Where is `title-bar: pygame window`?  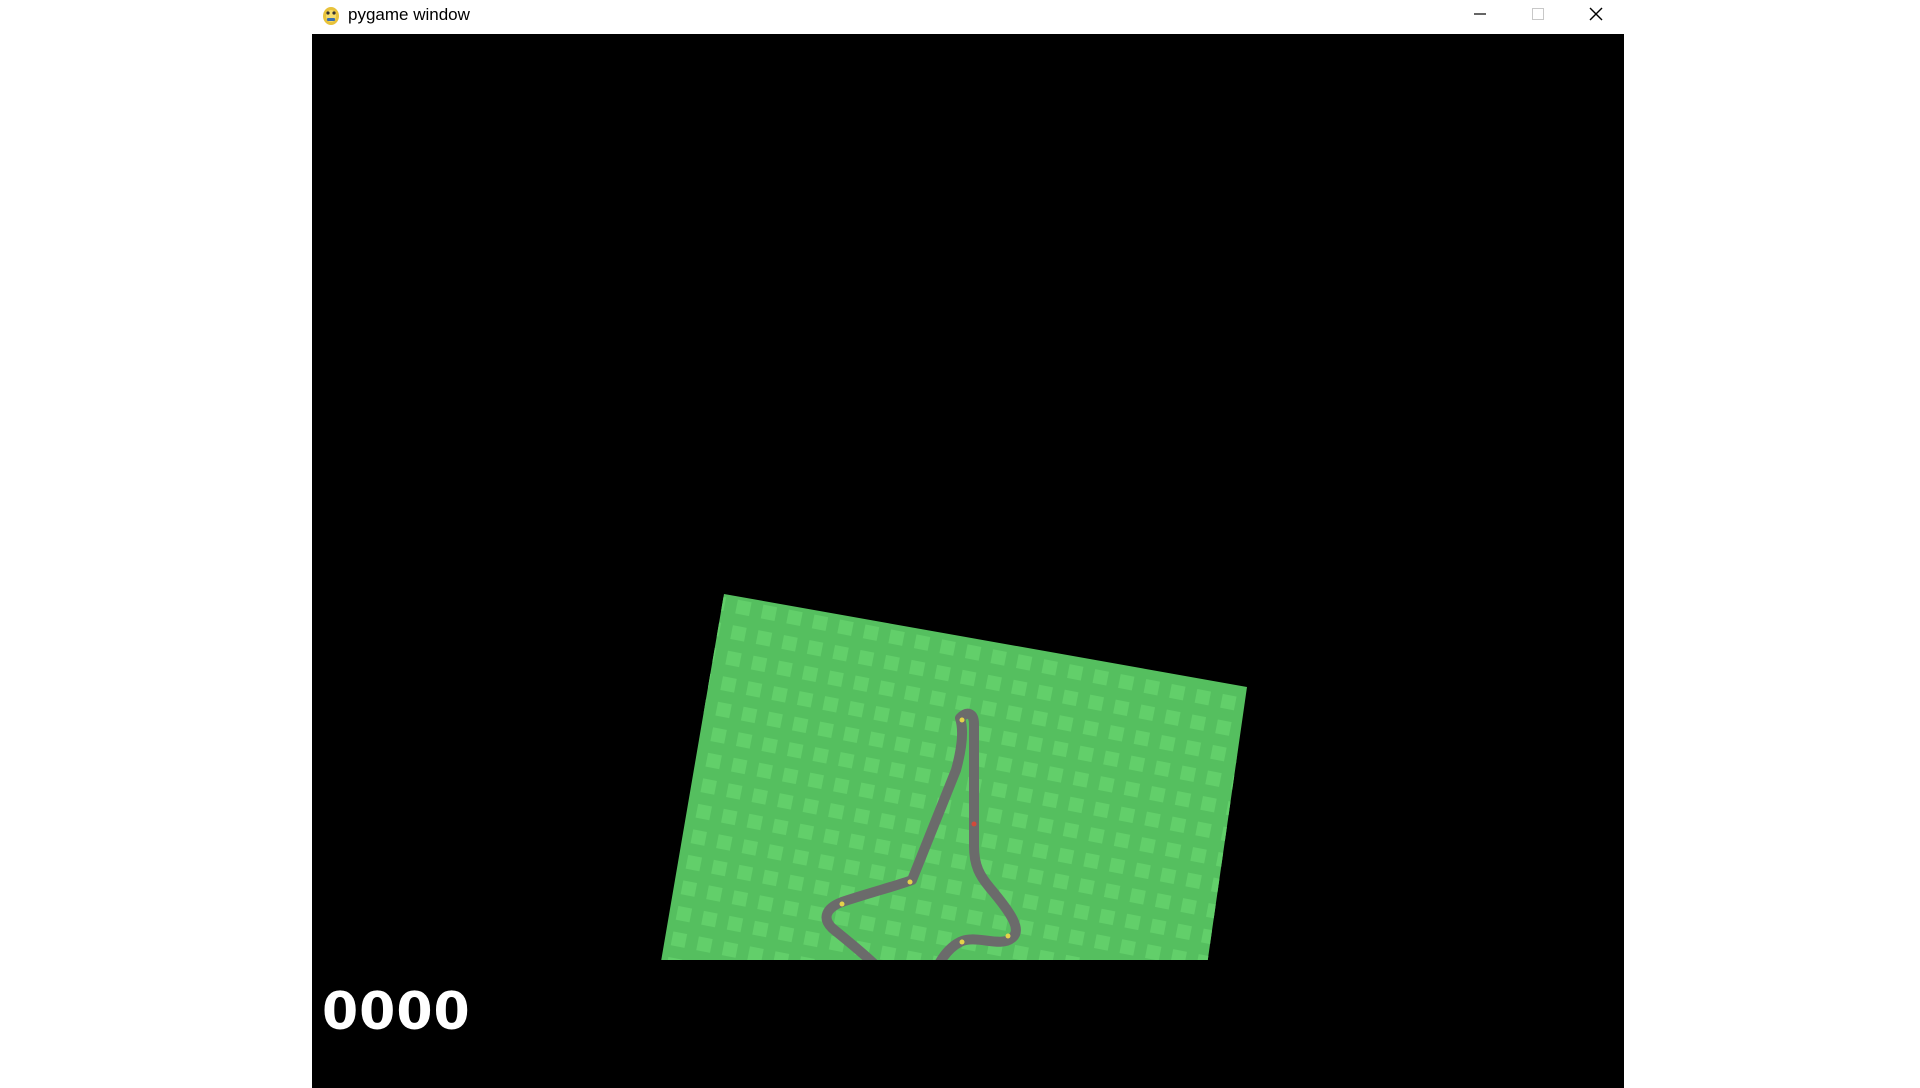
title-bar: pygame window is located at coordinates (968, 17).